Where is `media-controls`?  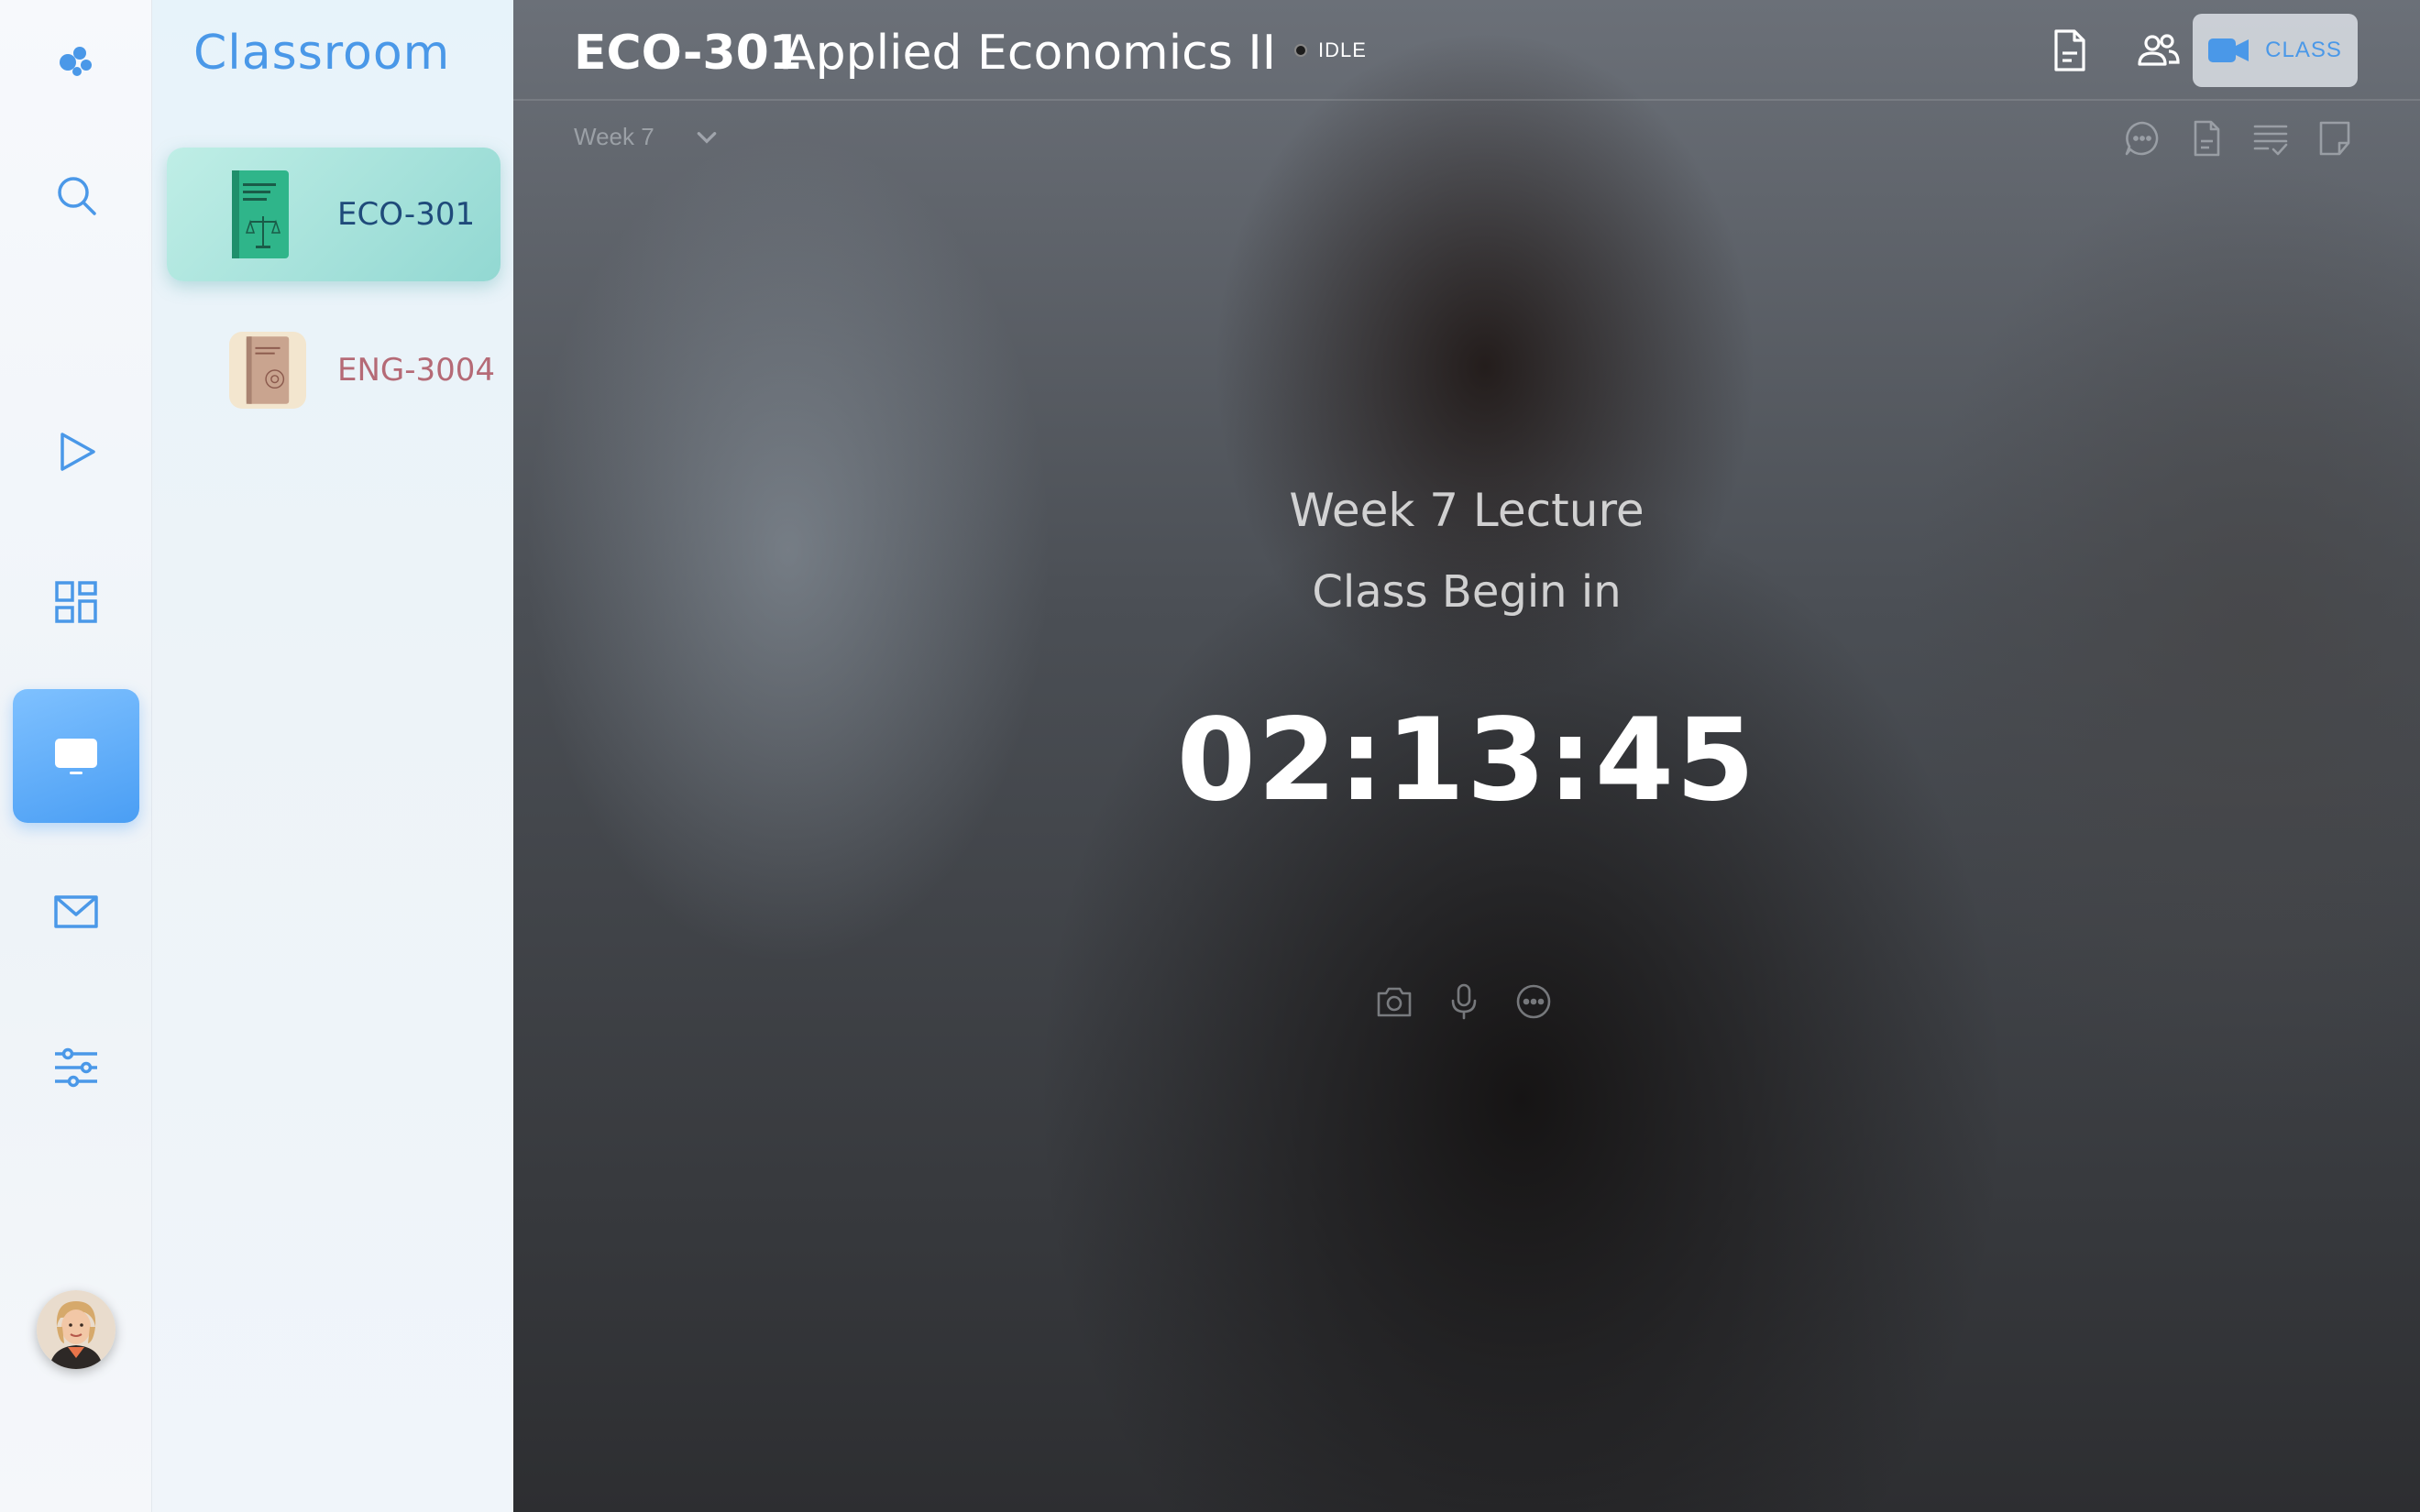
media-controls is located at coordinates (1464, 1001).